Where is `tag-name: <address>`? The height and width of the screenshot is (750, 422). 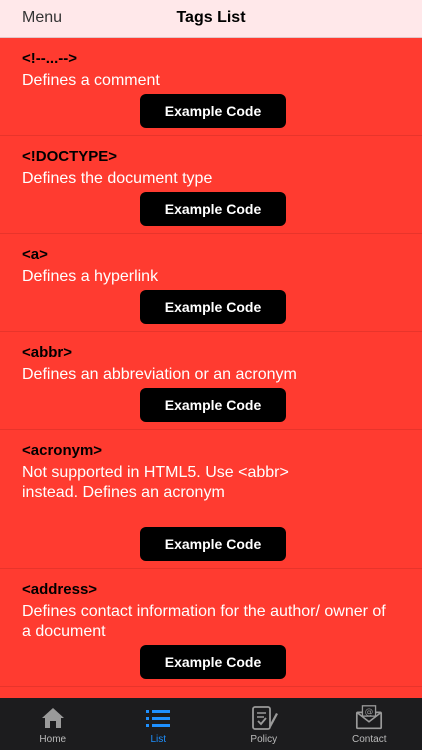 tag-name: <address> is located at coordinates (60, 589).